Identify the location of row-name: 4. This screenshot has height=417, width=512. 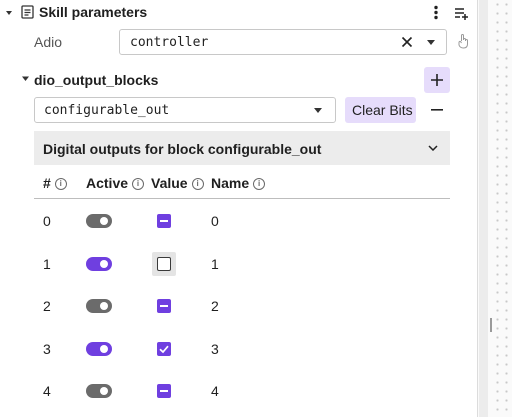
(215, 391).